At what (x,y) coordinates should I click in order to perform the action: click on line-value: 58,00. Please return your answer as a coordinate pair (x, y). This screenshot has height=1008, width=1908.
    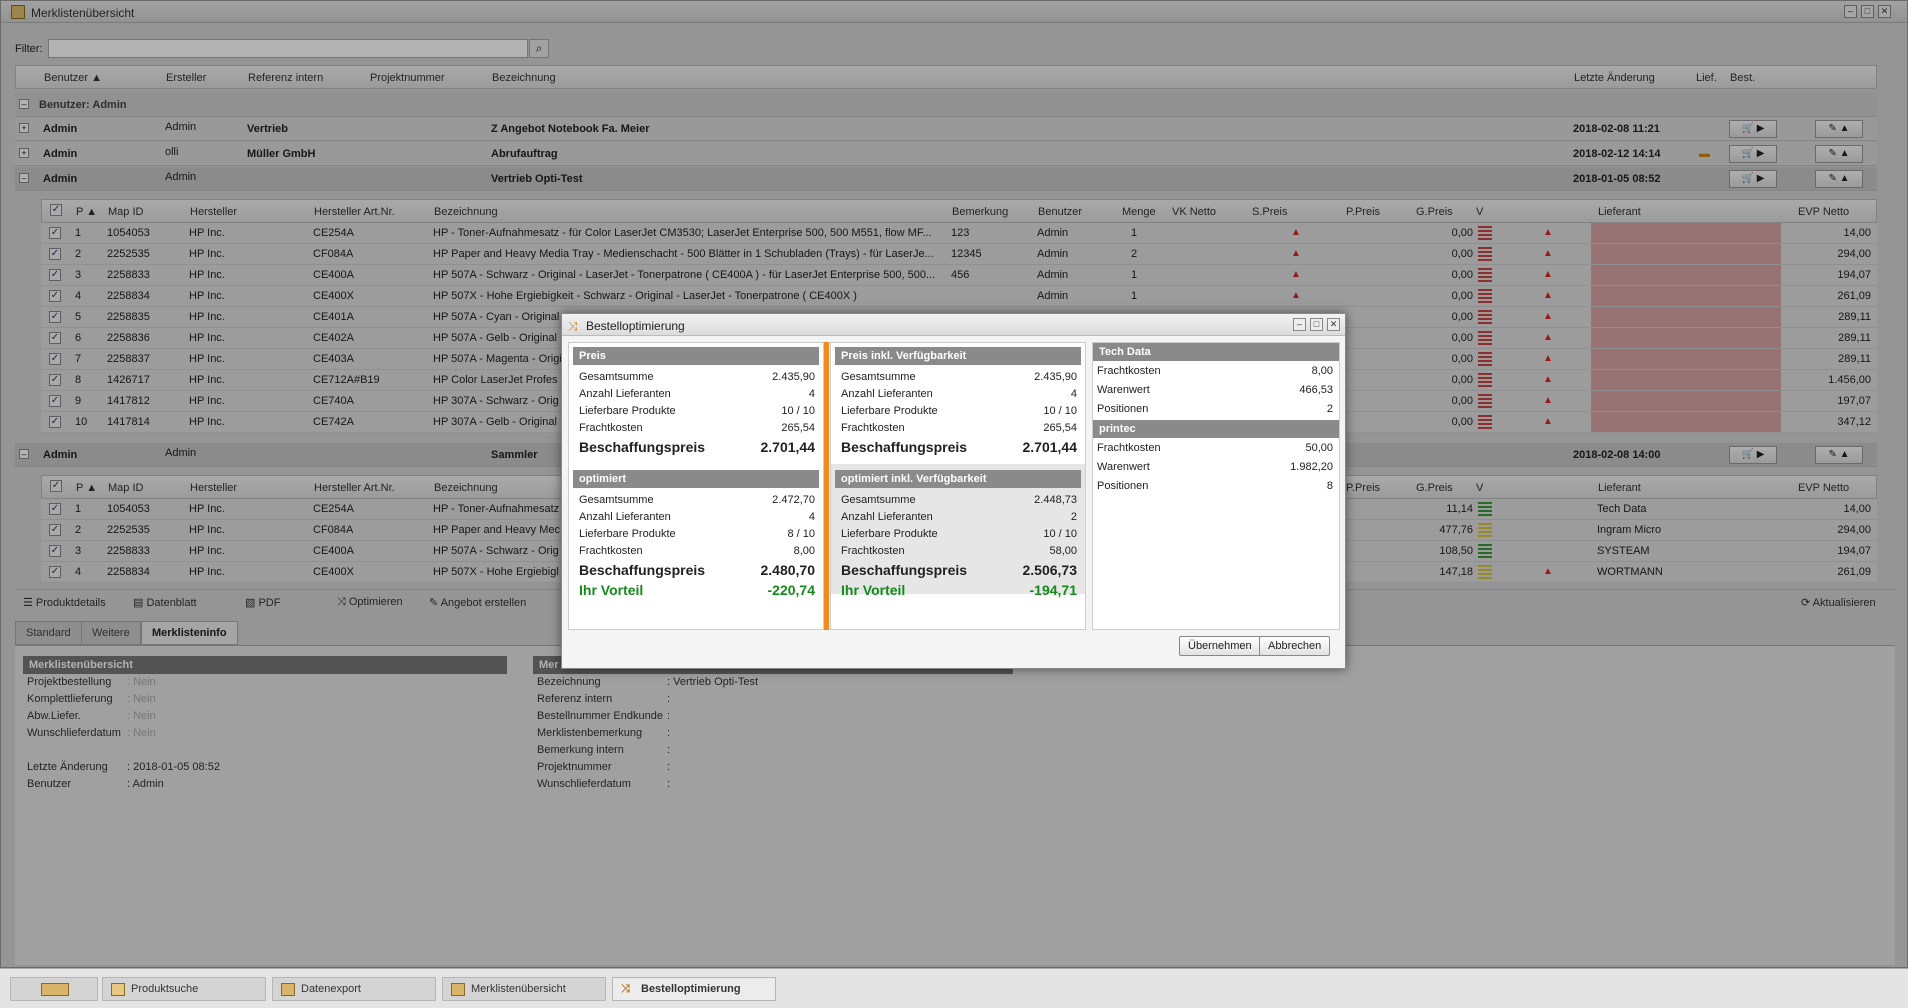
    Looking at the image, I should click on (1063, 551).